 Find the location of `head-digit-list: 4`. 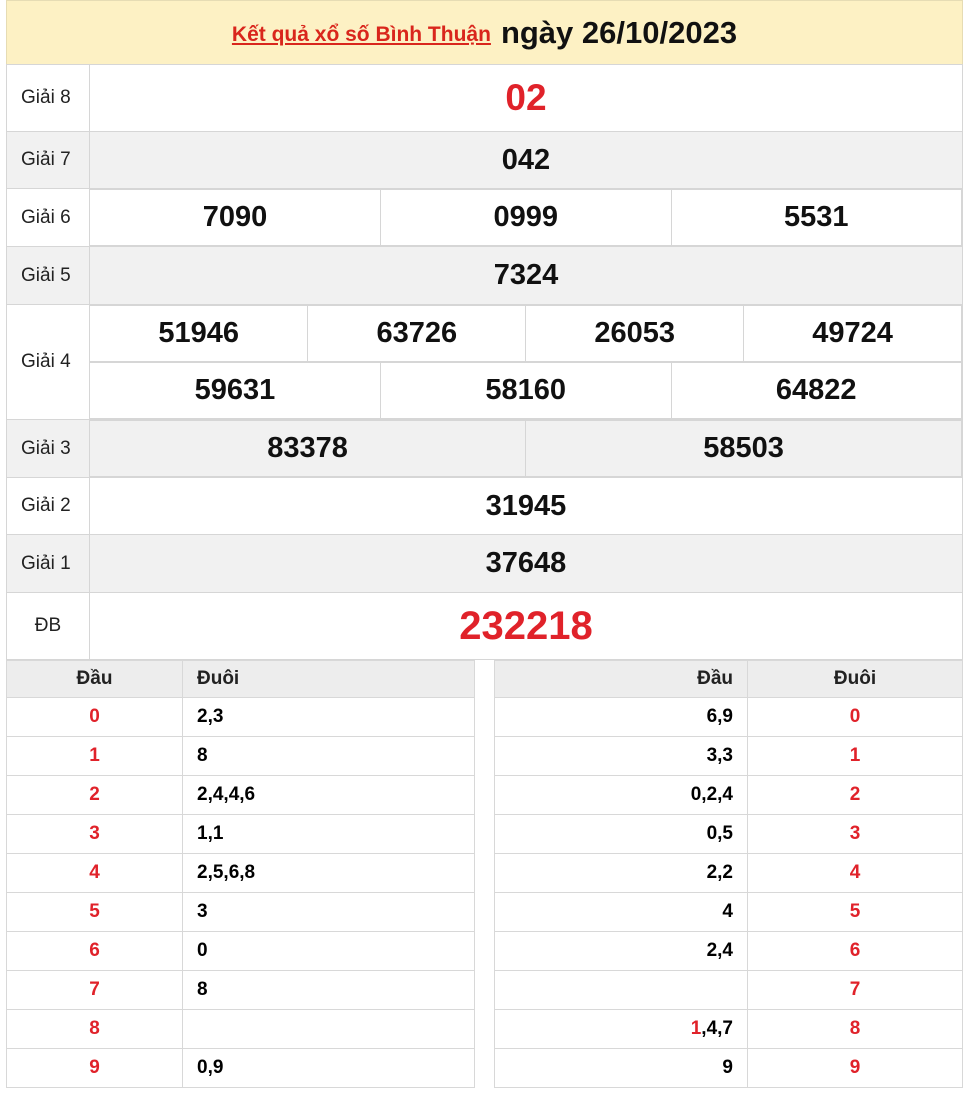

head-digit-list: 4 is located at coordinates (727, 911).